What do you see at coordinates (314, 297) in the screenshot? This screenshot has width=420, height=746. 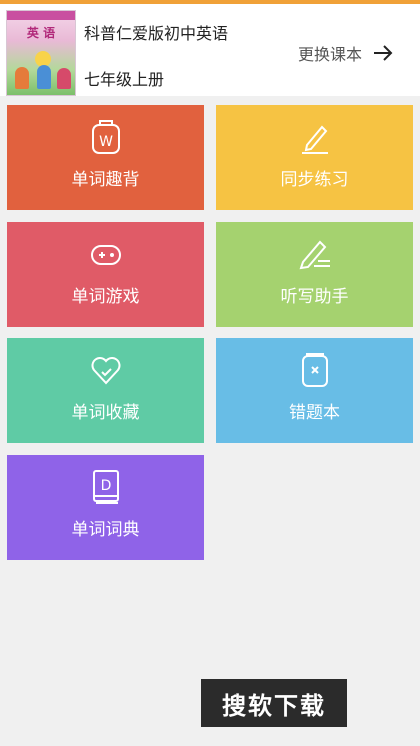 I see `tile-label: 听写助手` at bounding box center [314, 297].